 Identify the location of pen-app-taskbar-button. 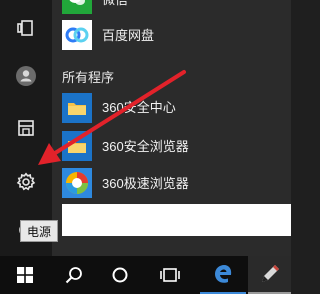
(269, 275).